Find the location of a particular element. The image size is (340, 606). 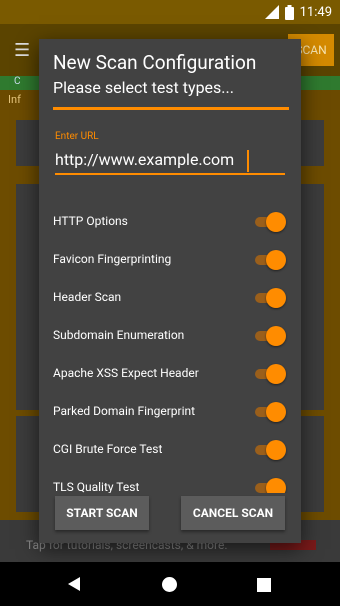

status-bar: 11:49 is located at coordinates (170, 12).